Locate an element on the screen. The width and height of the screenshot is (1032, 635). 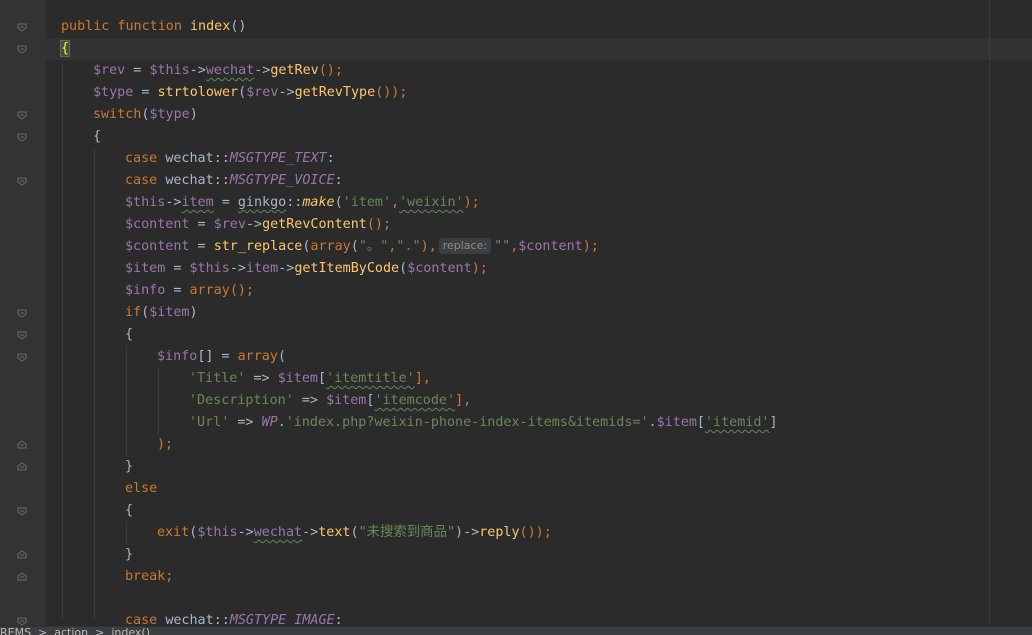
code-line-7: case wechat::MSGTYPE_TEXT: is located at coordinates (230, 159).